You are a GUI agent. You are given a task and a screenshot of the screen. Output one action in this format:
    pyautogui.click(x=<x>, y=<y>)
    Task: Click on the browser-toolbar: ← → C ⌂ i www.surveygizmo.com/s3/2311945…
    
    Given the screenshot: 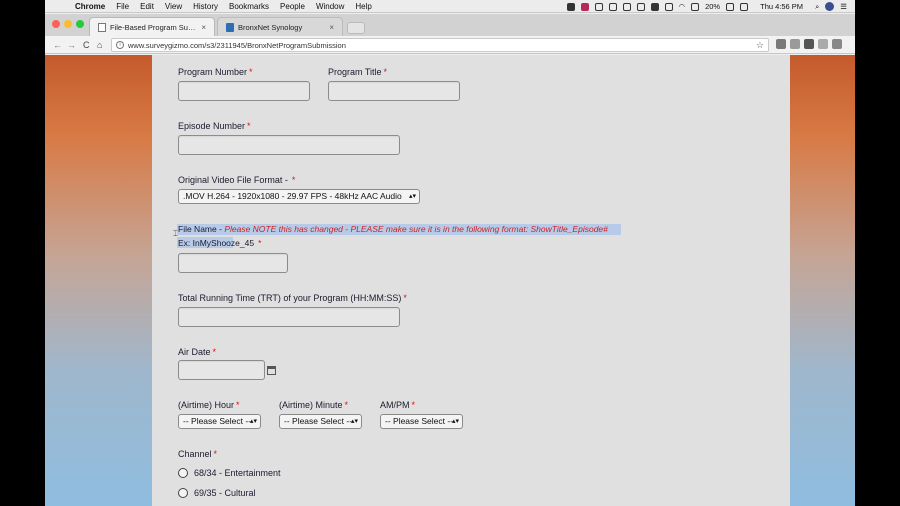 What is the action you would take?
    pyautogui.click(x=450, y=45)
    